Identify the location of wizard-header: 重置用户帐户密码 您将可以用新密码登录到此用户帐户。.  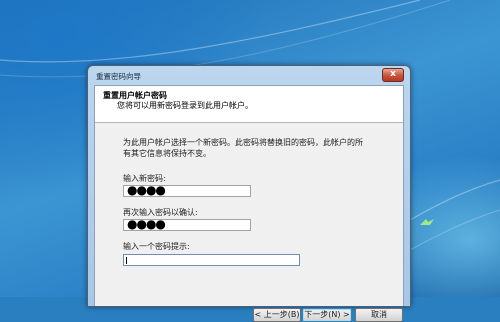
(249, 104).